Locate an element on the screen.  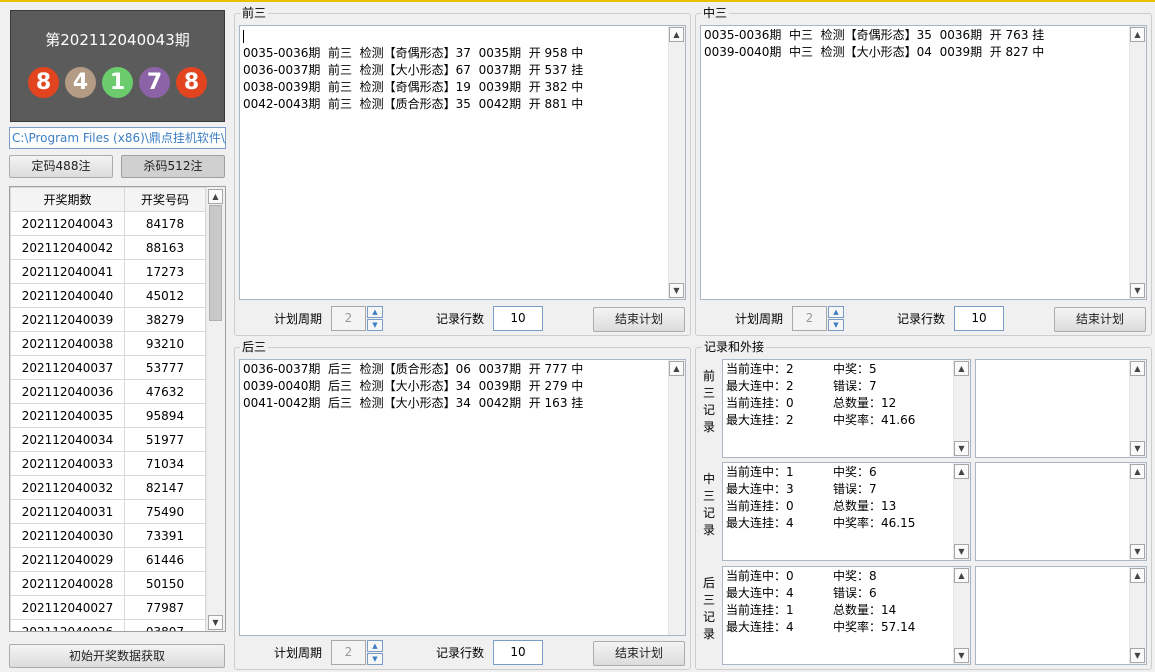
plan-period-label: 计划周期 is located at coordinates (759, 319).